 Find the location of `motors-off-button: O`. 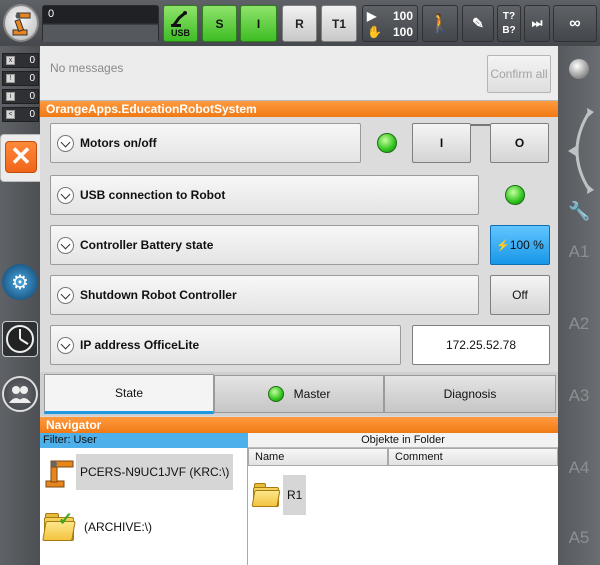

motors-off-button: O is located at coordinates (519, 143).